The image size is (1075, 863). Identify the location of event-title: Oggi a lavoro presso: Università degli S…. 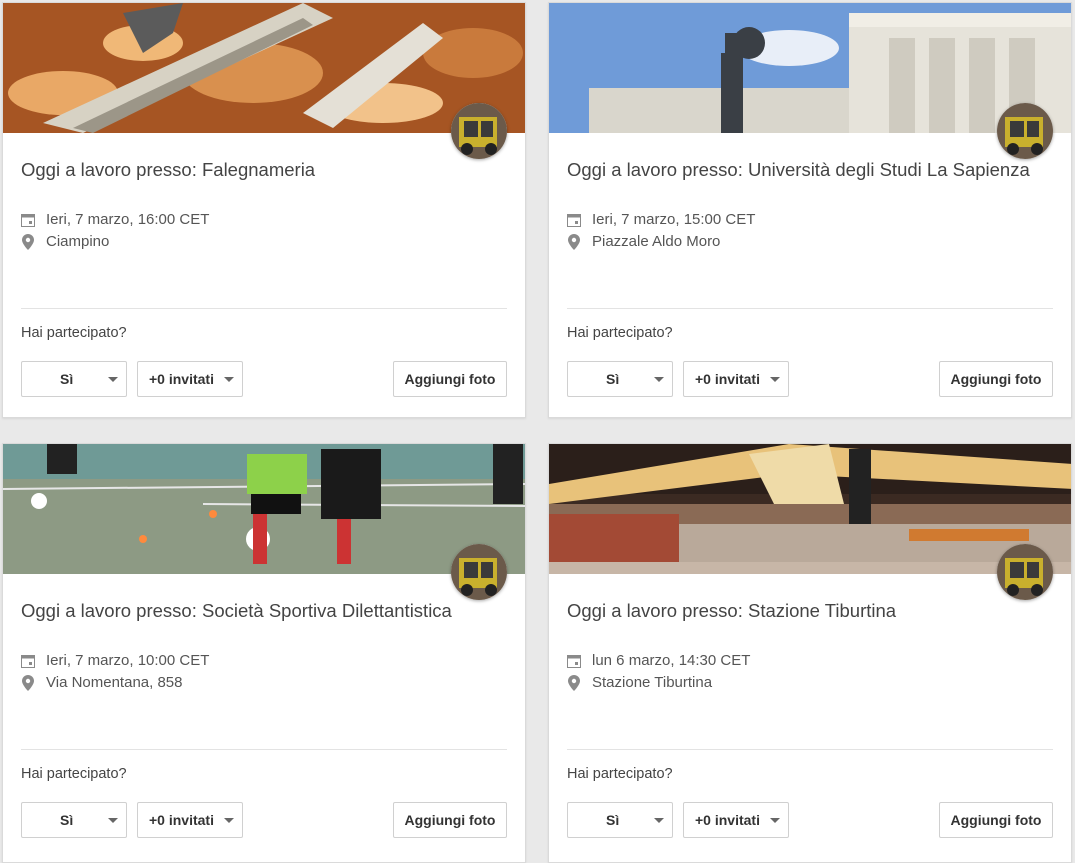
(812, 170).